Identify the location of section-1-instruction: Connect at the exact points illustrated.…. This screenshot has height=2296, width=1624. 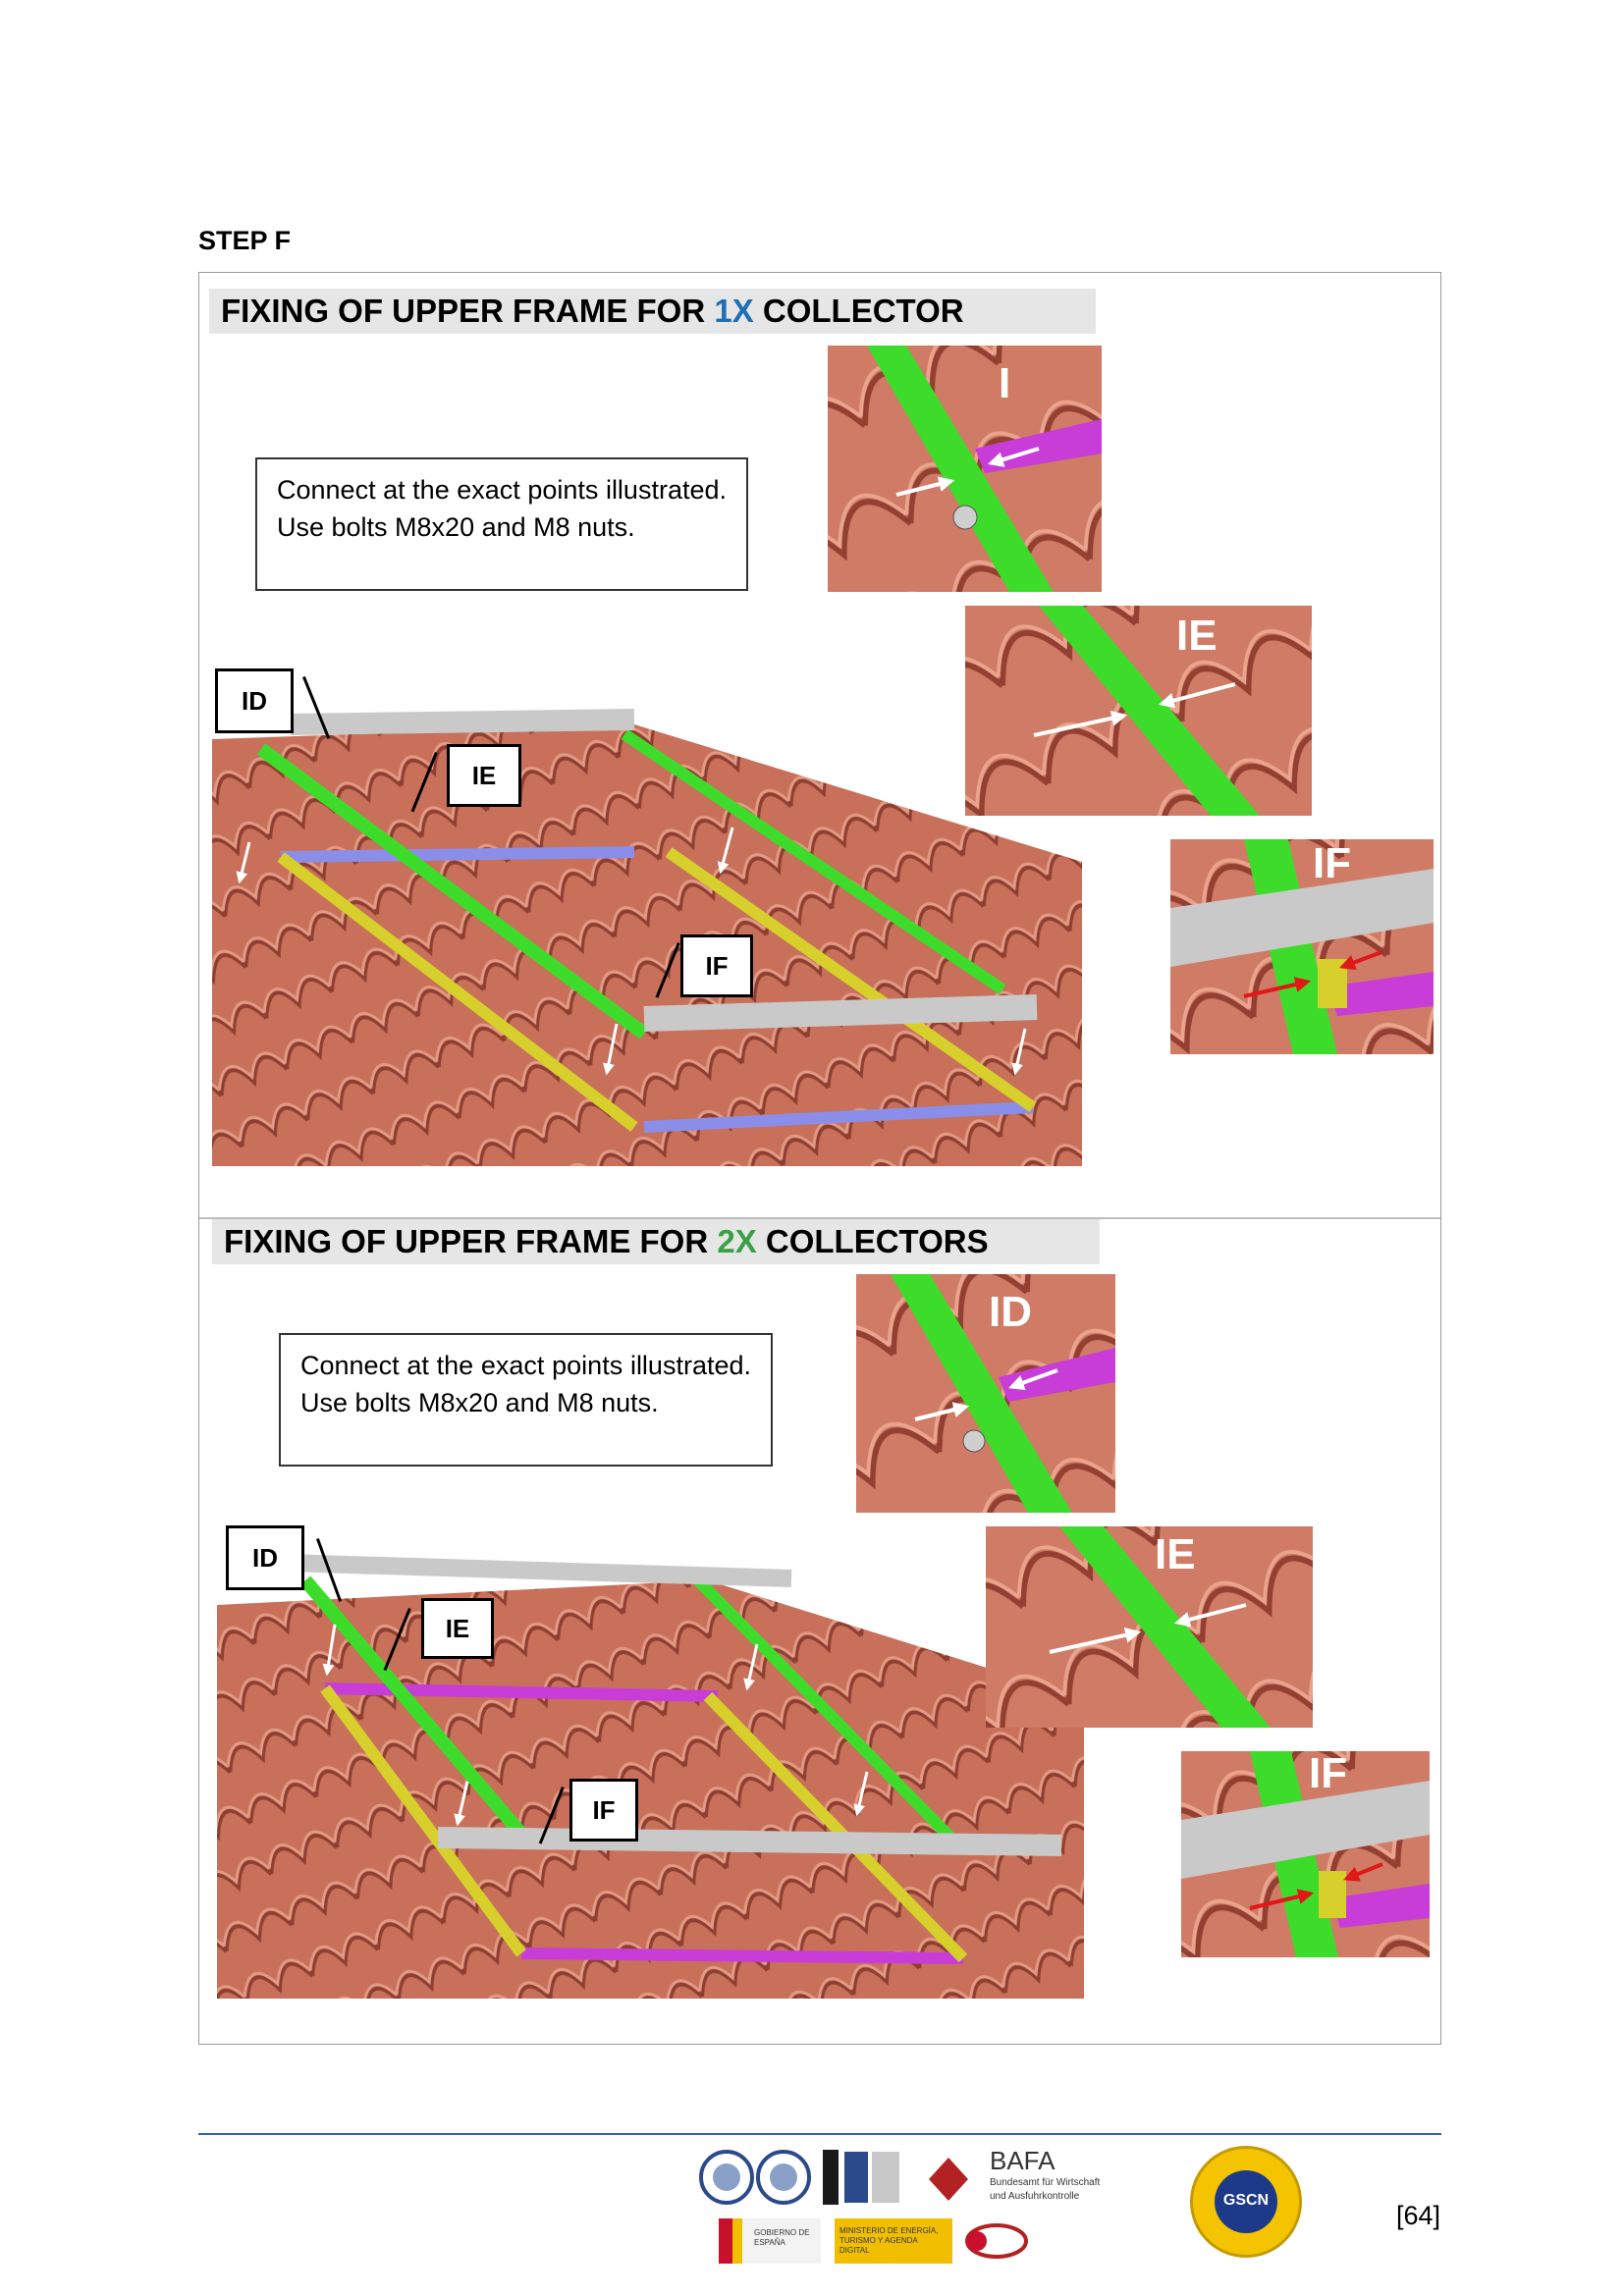
(501, 524).